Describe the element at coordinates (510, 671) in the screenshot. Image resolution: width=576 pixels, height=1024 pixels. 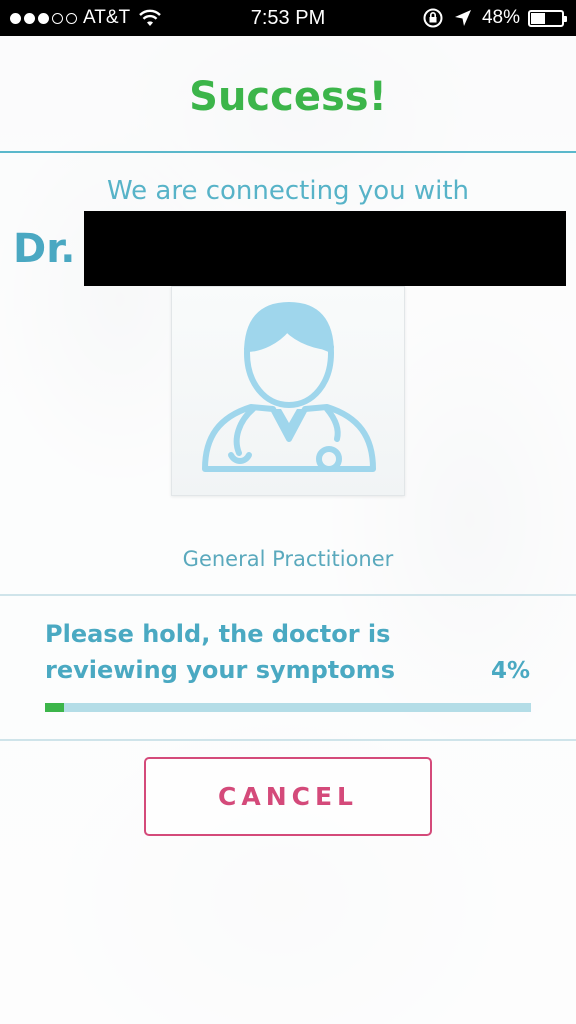
I see `progress-percent: 4%` at that location.